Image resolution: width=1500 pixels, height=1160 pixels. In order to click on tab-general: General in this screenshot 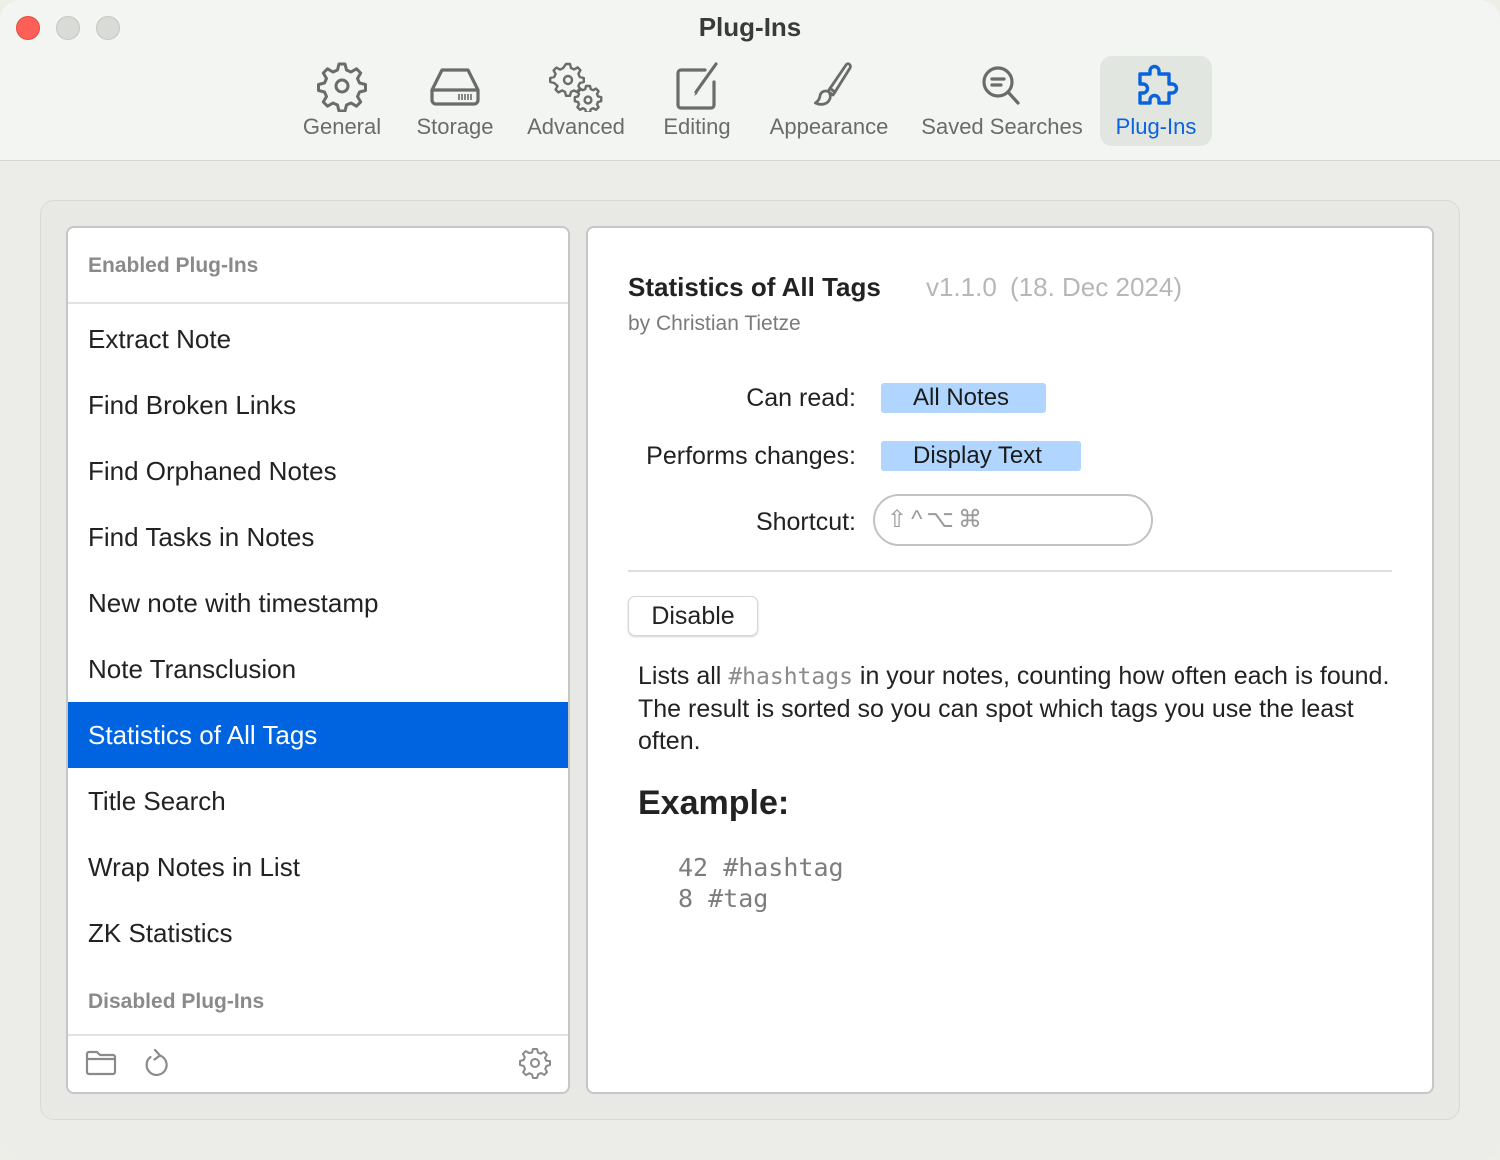, I will do `click(342, 101)`.